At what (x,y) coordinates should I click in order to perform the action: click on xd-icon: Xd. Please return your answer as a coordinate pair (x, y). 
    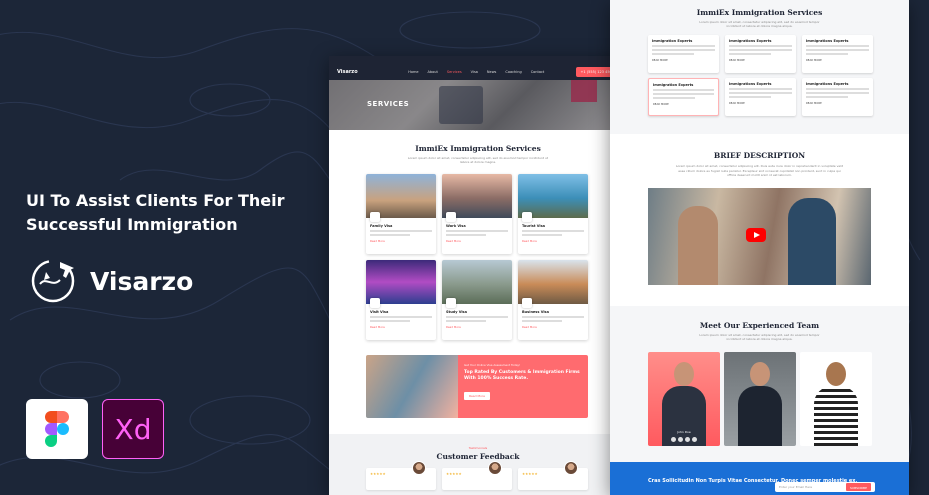
    Looking at the image, I should click on (133, 429).